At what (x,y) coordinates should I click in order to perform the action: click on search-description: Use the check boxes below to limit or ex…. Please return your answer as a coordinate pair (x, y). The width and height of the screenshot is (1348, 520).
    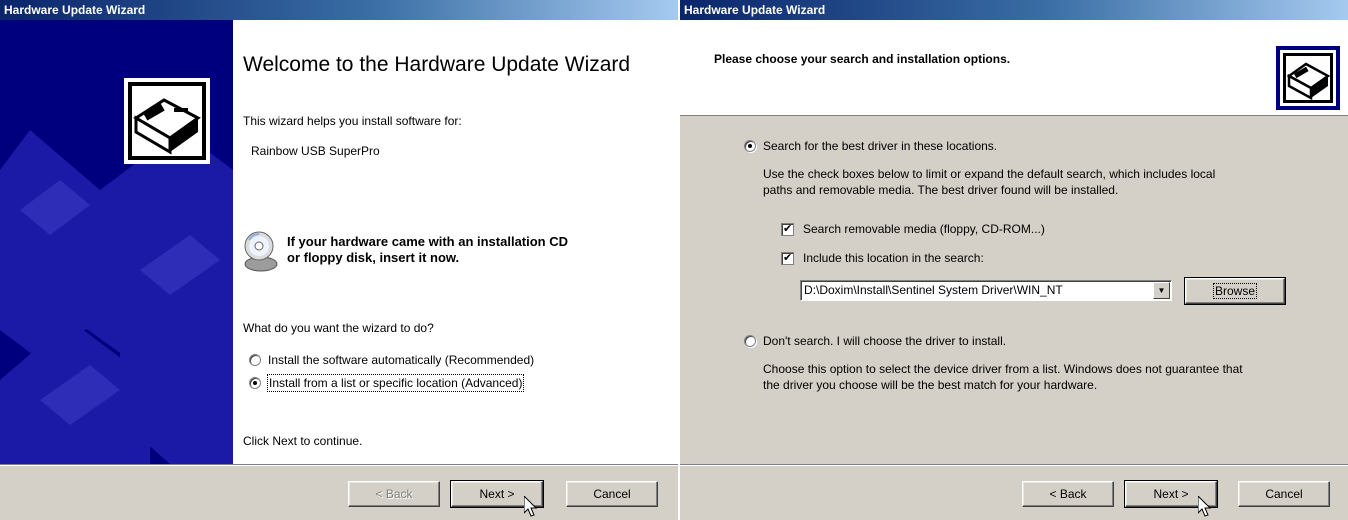
    Looking at the image, I should click on (989, 182).